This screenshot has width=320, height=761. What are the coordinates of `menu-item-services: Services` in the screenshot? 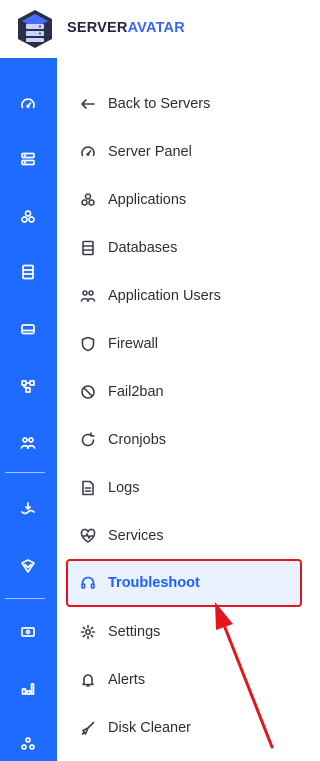 It's located at (184, 536).